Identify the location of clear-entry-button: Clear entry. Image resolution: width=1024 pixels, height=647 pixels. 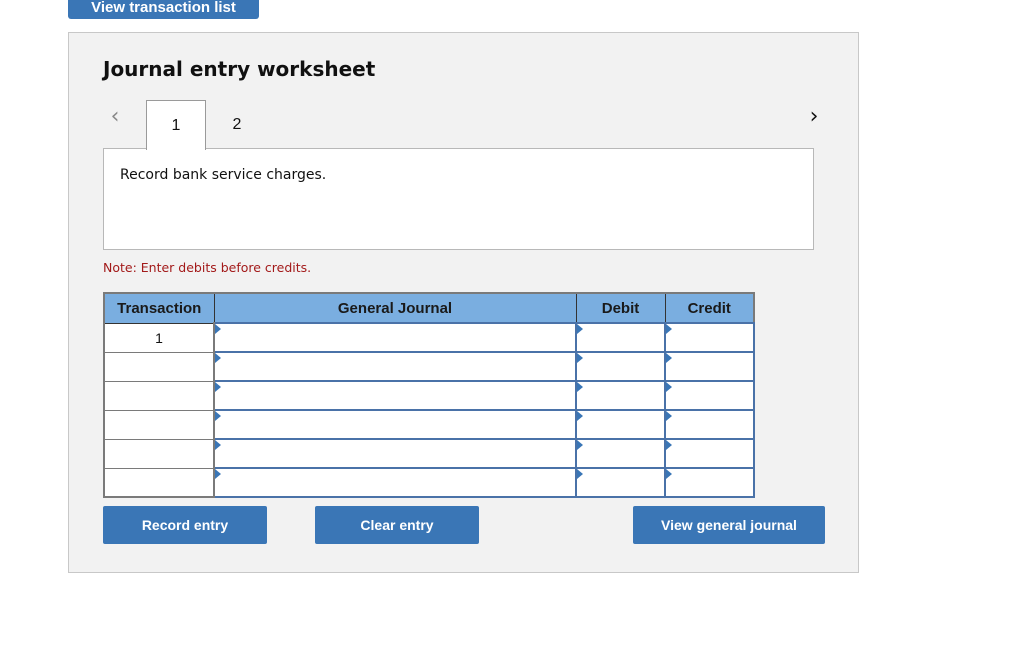
(397, 525).